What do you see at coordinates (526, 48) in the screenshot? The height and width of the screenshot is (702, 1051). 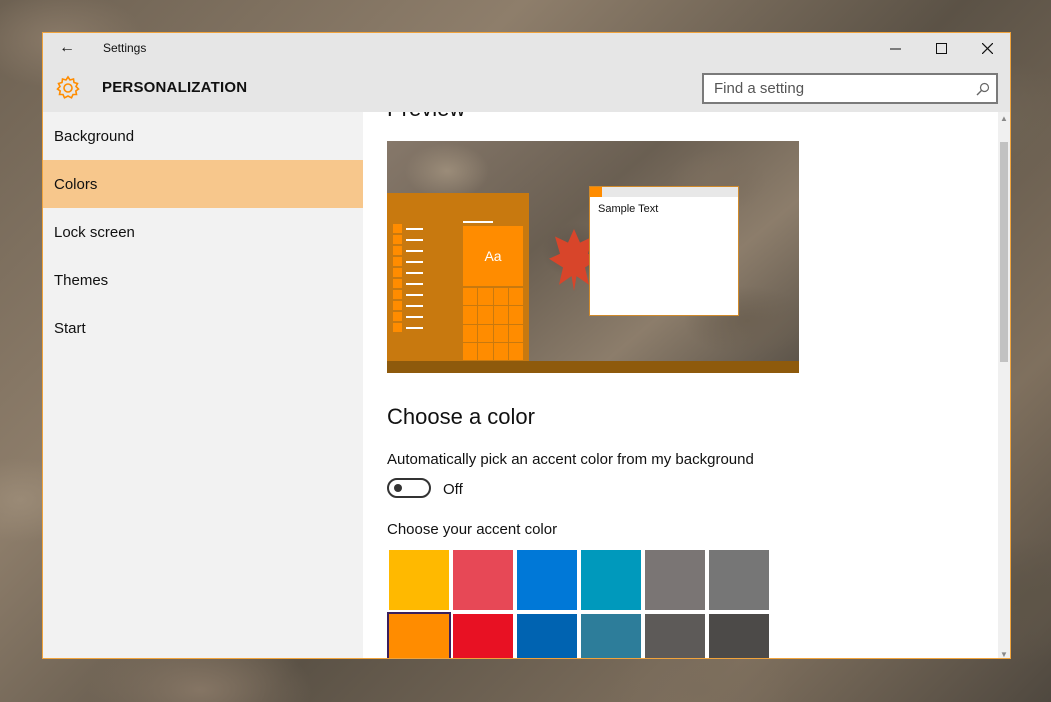 I see `title-bar: ← Settings` at bounding box center [526, 48].